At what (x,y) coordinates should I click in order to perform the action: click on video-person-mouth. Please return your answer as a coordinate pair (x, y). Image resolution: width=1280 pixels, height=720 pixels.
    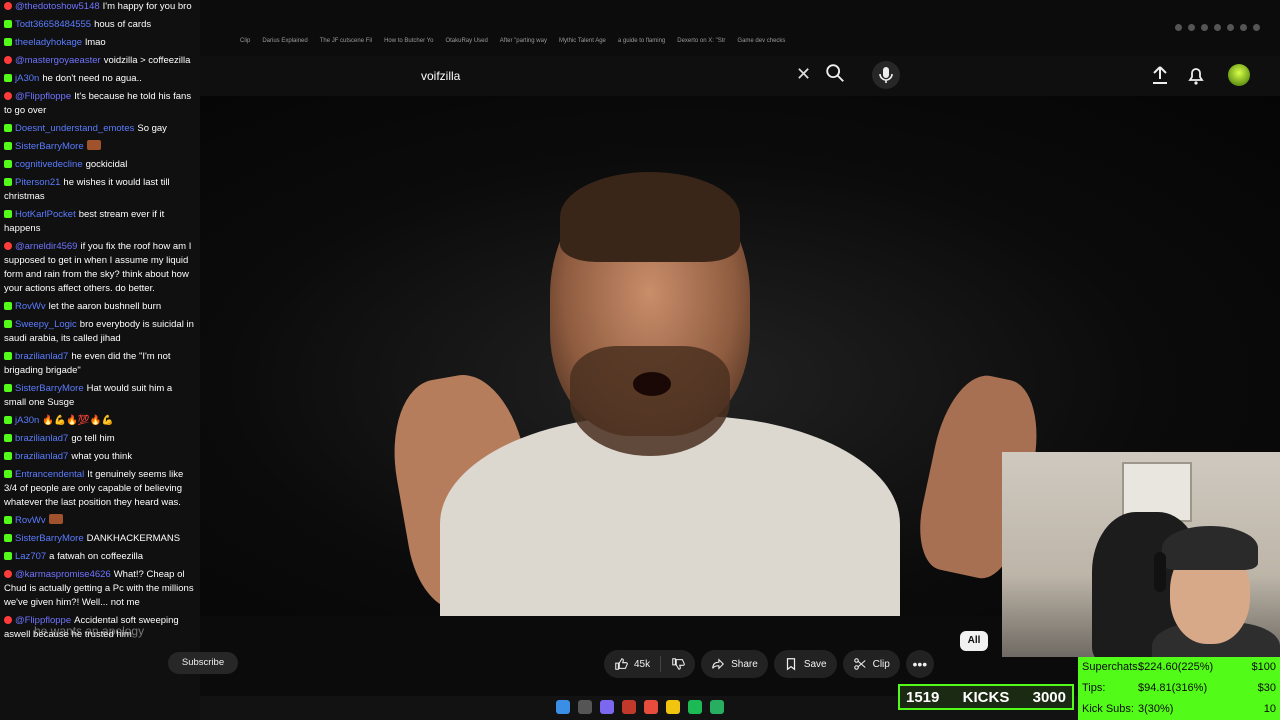
    Looking at the image, I should click on (652, 384).